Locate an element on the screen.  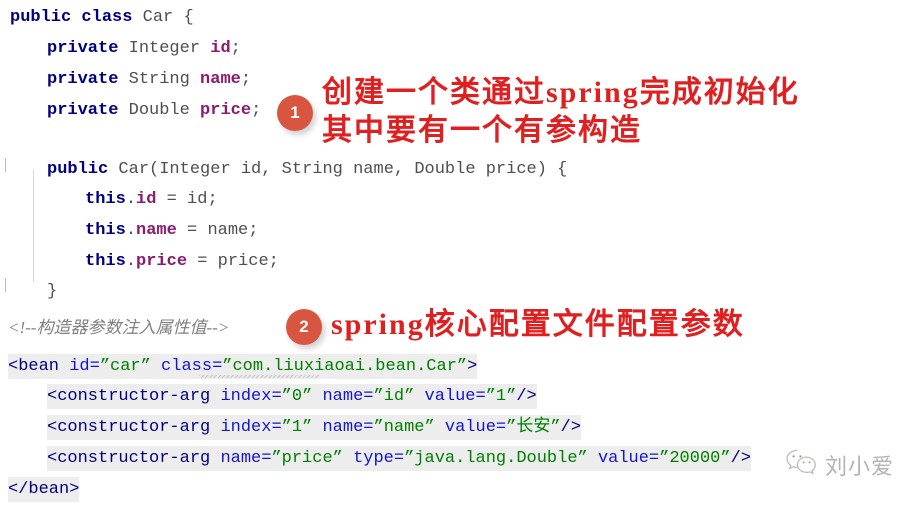
value-name-price: price is located at coordinates (307, 458).